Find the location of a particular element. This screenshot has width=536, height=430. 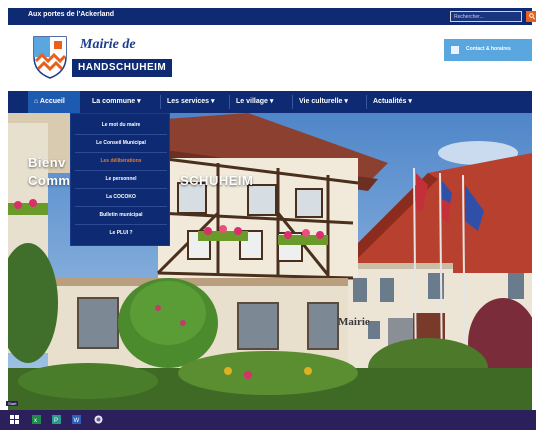

svg-text: W is located at coordinates (77, 421).